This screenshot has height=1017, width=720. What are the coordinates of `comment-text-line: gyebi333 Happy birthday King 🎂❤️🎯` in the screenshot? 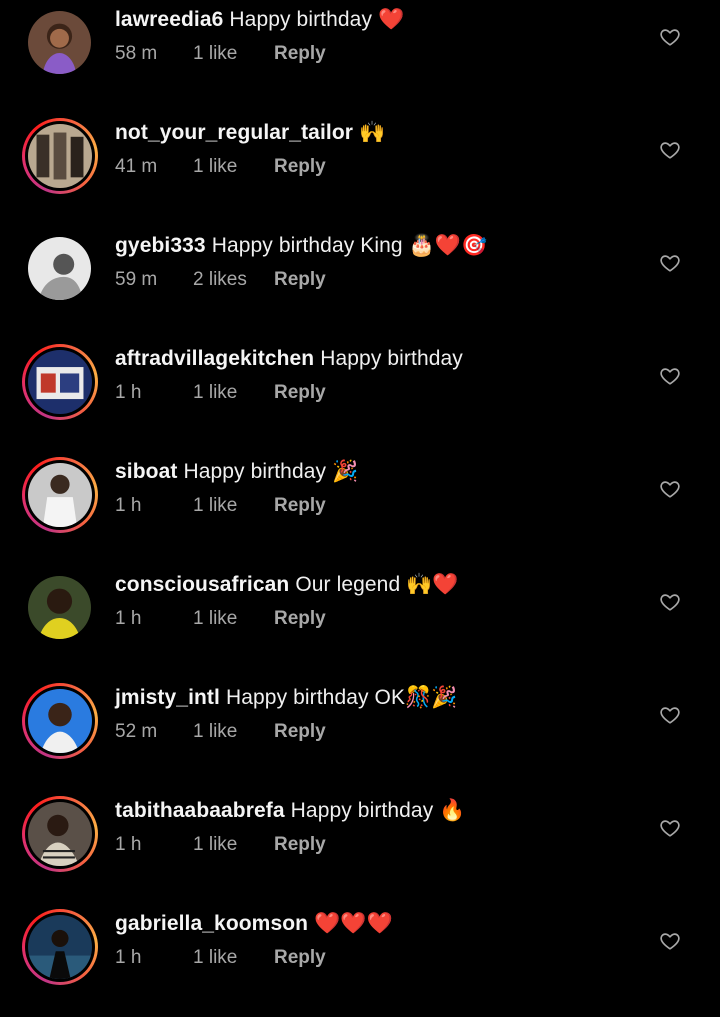 It's located at (301, 246).